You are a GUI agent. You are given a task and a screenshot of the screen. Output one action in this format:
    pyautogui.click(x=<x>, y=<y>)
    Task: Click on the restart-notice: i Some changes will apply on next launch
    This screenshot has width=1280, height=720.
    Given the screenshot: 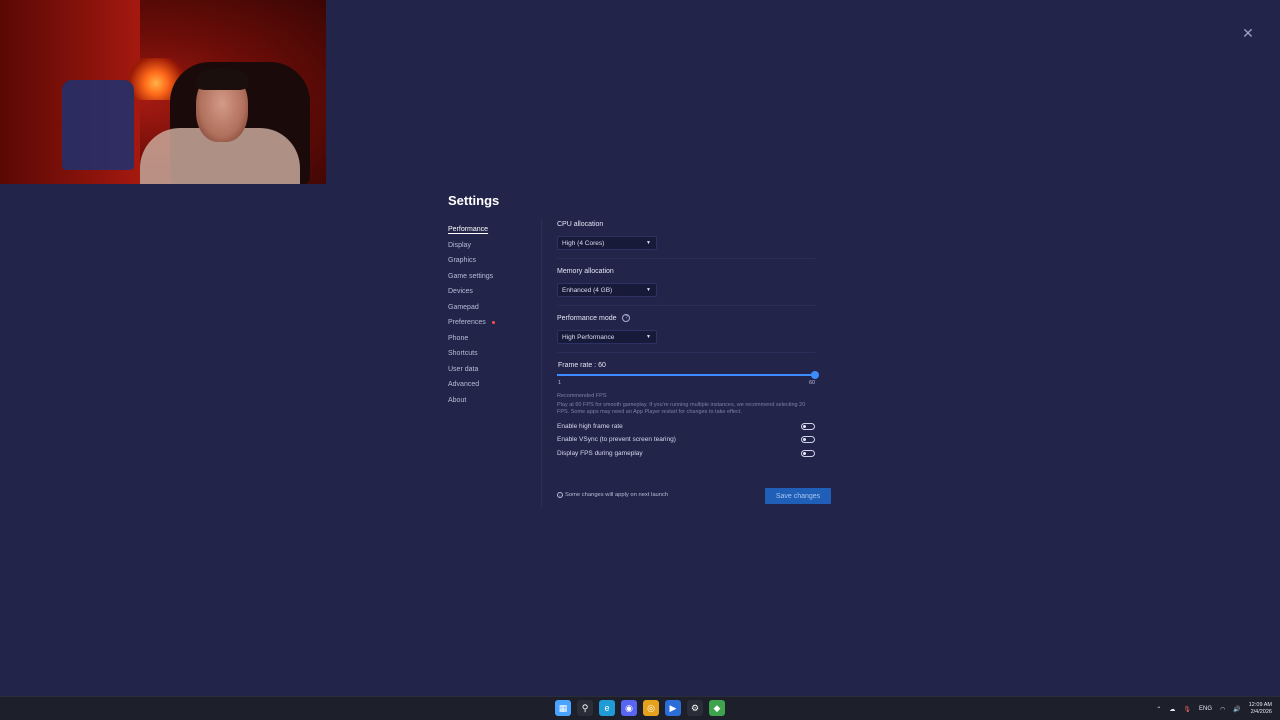 What is the action you would take?
    pyautogui.click(x=612, y=495)
    